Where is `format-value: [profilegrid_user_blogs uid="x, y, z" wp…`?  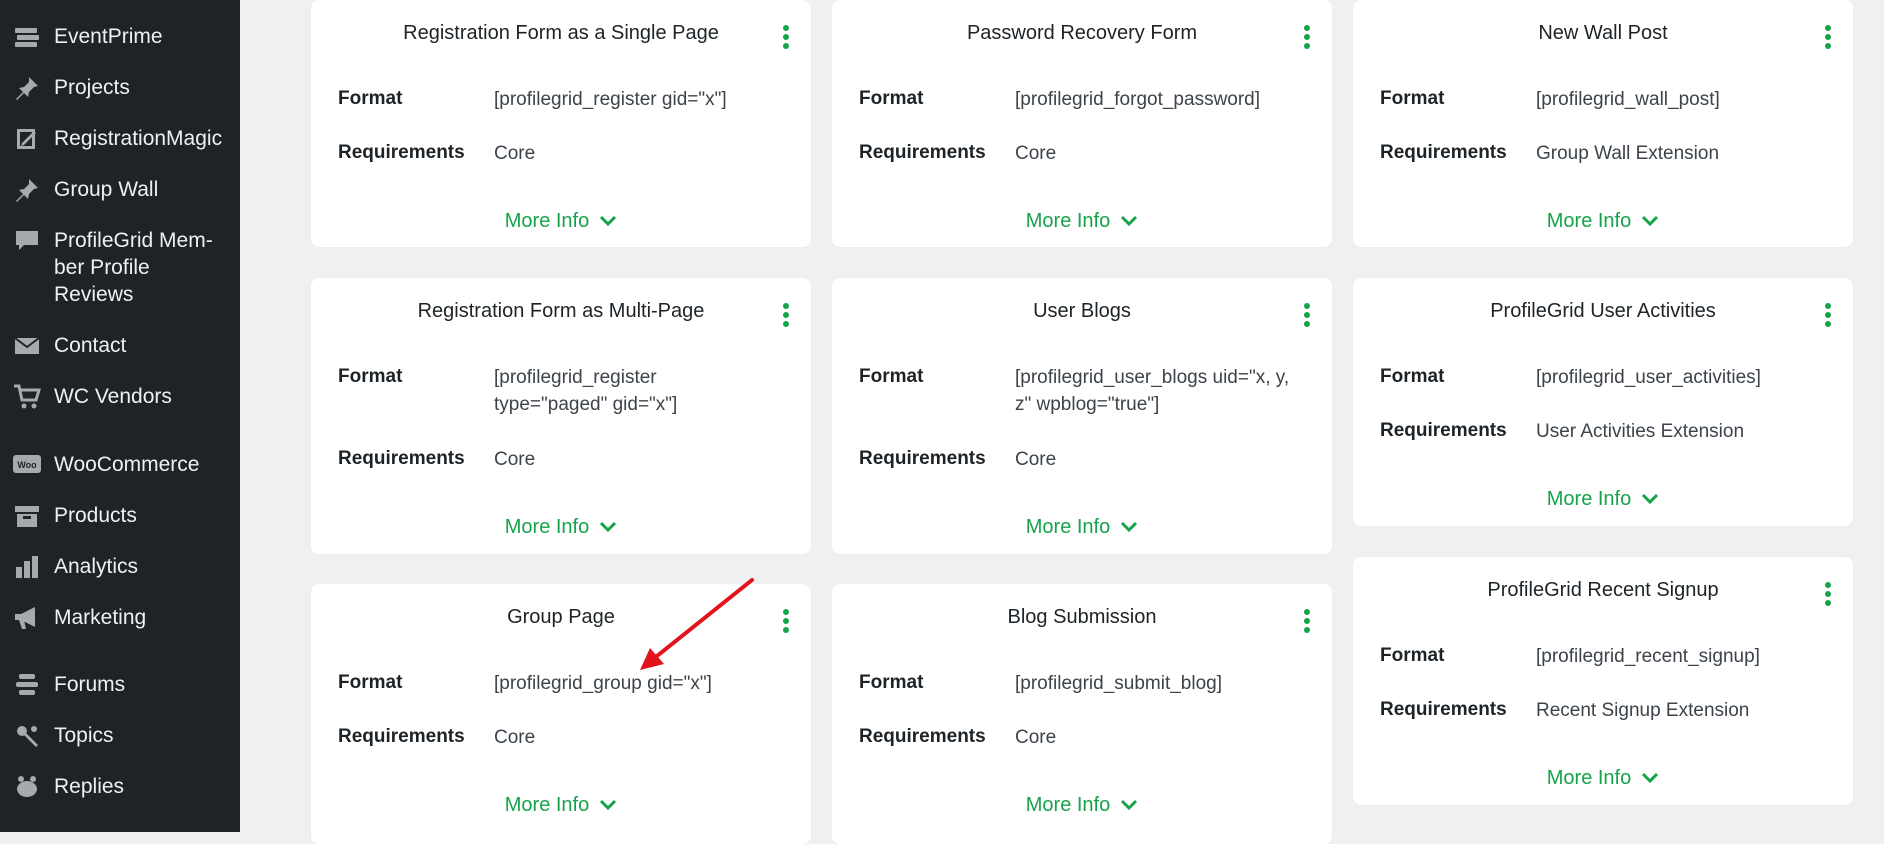 format-value: [profilegrid_user_blogs uid="x, y, z" wp… is located at coordinates (1152, 391).